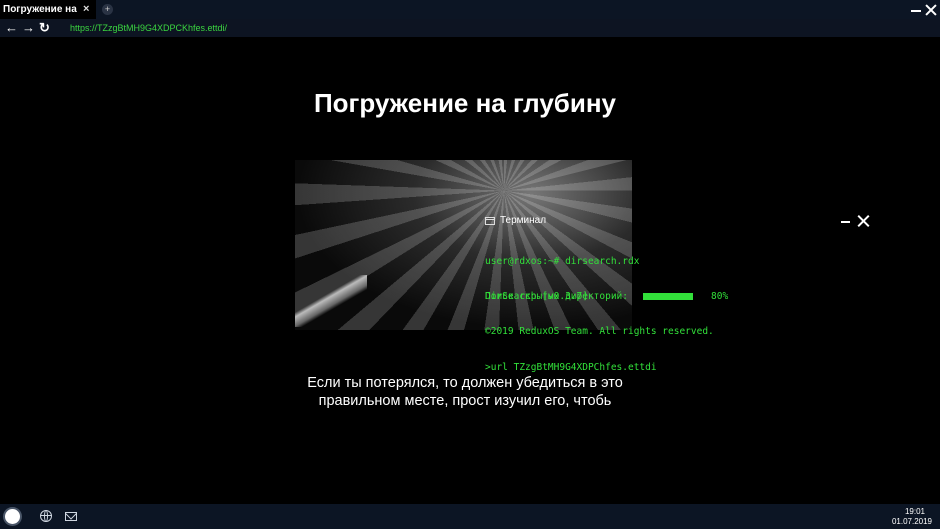 This screenshot has width=940, height=529. What do you see at coordinates (11, 28) in the screenshot?
I see `back-arrow-icon: ←` at bounding box center [11, 28].